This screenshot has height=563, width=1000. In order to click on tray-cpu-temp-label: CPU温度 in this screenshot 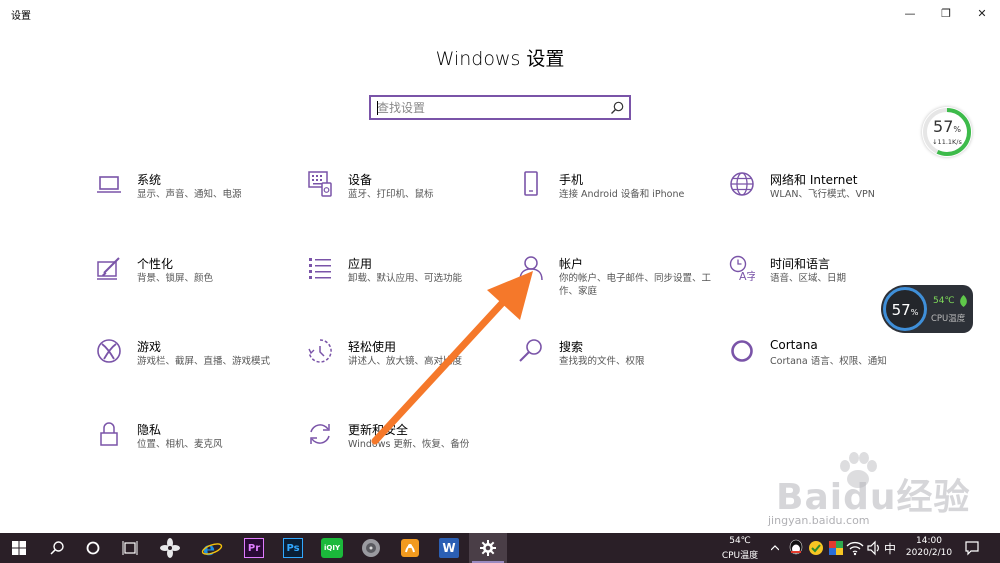, I will do `click(740, 556)`.